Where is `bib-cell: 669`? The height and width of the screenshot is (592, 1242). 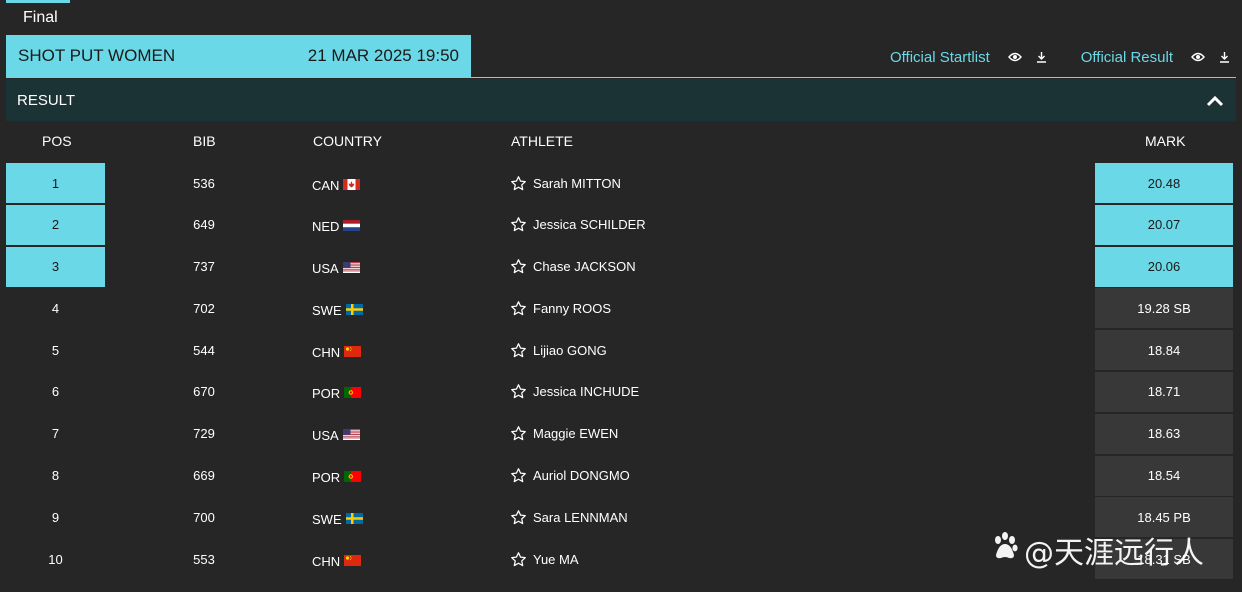 bib-cell: 669 is located at coordinates (204, 476).